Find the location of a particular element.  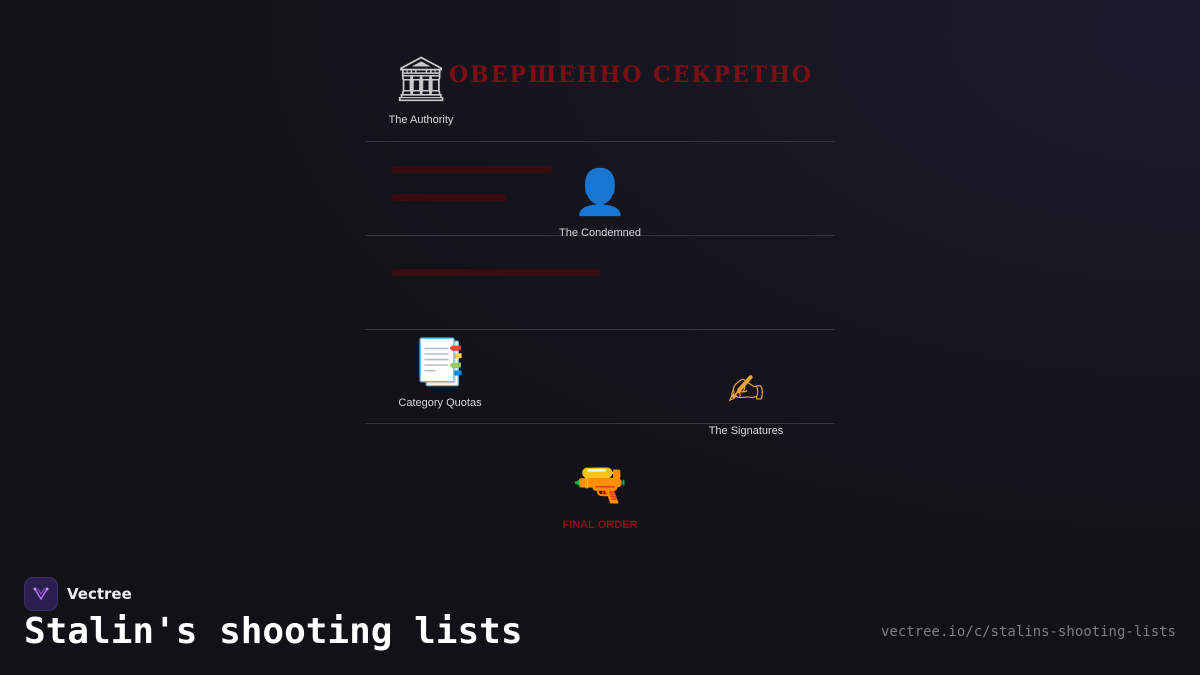

node-final-order: 🔫 FINAL ORDER is located at coordinates (600, 495).